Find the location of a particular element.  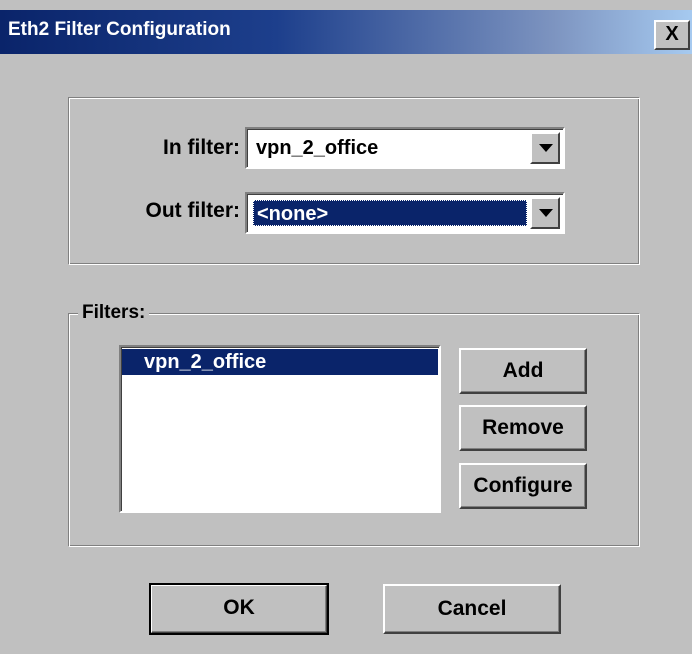

out-filter-dropdown: <none> is located at coordinates (405, 213).